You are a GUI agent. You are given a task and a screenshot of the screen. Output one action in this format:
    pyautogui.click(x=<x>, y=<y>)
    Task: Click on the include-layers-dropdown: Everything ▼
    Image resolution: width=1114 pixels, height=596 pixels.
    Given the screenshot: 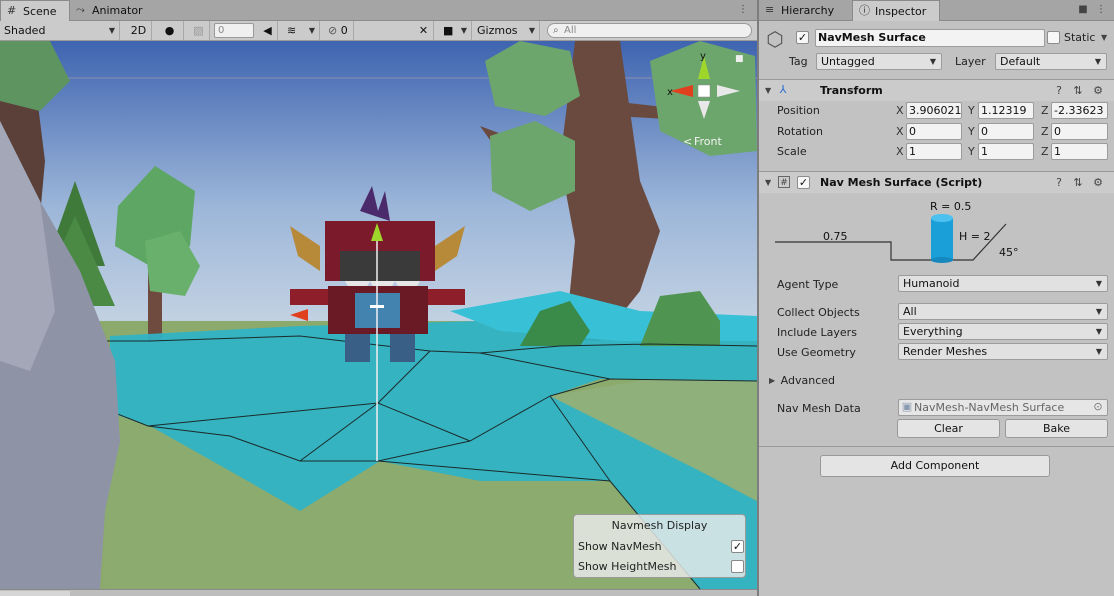 What is the action you would take?
    pyautogui.click(x=1003, y=331)
    